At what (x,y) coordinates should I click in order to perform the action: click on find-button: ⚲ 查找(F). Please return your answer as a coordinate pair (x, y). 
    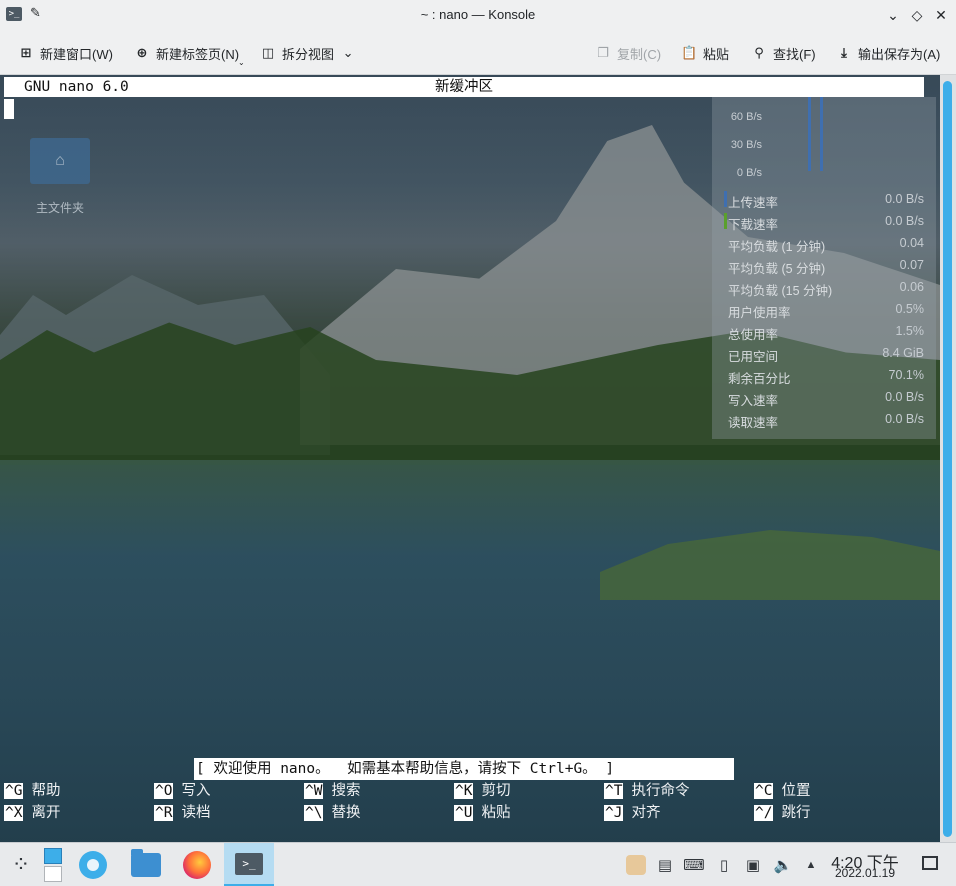
    Looking at the image, I should click on (783, 53).